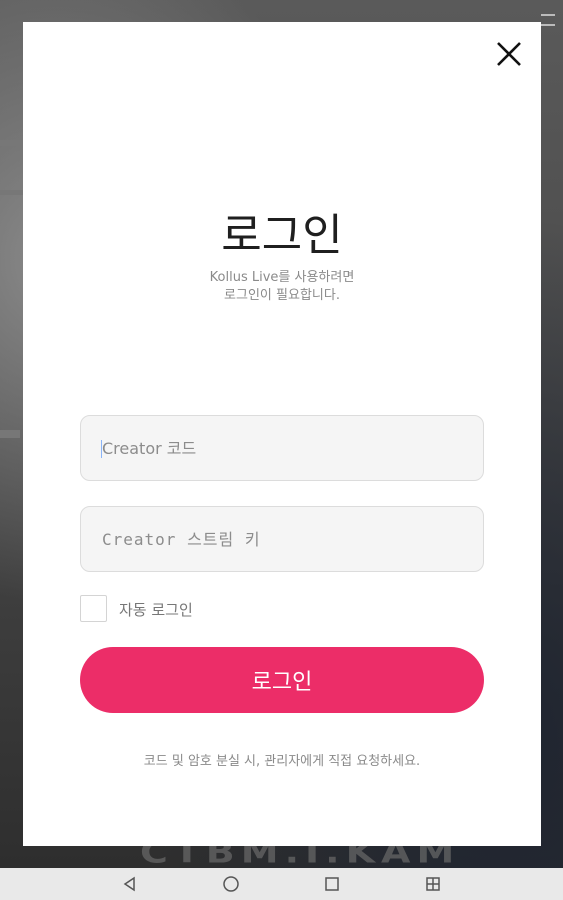 This screenshot has height=900, width=563. I want to click on background-stripe, so click(10, 434).